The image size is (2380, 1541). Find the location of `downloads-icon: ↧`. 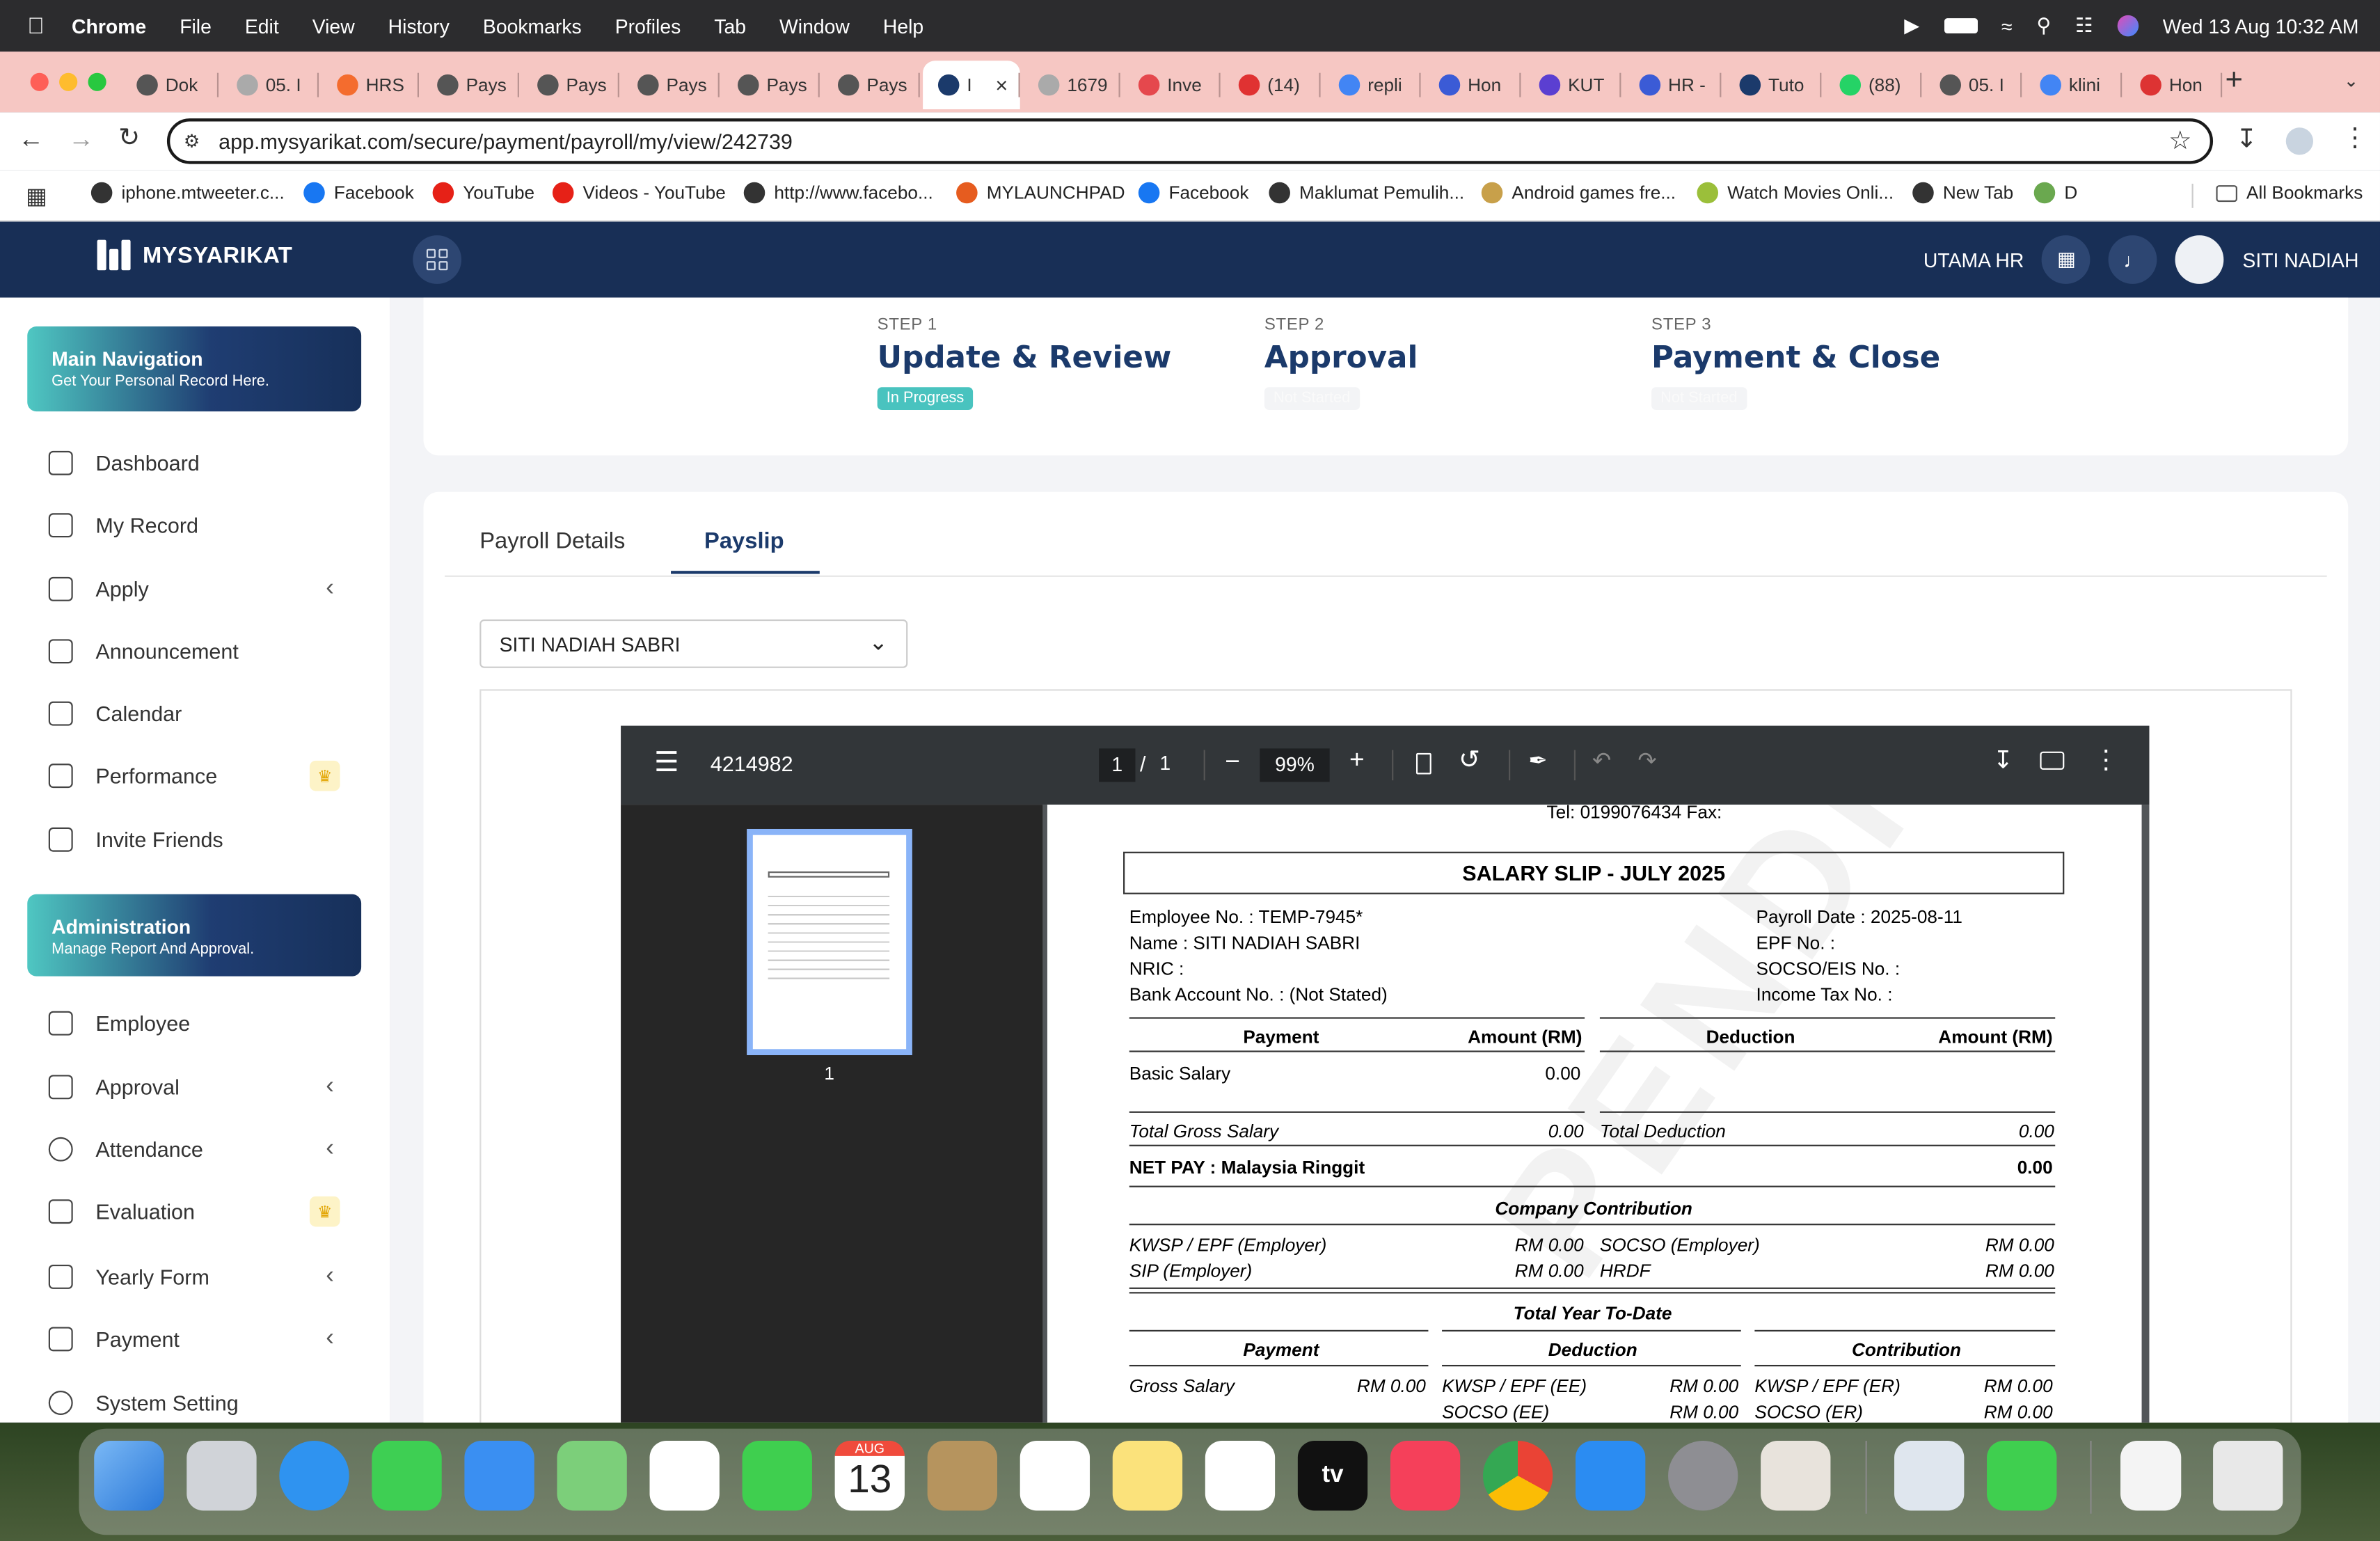

downloads-icon: ↧ is located at coordinates (2247, 140).